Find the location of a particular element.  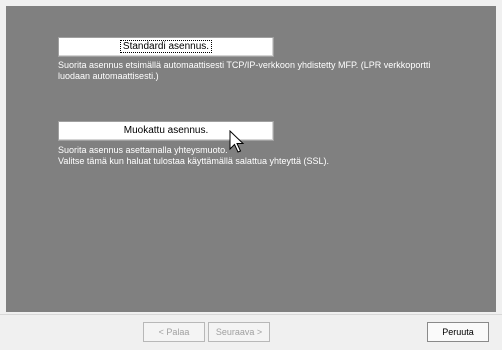

arrow-pointer-icon is located at coordinates (237, 141).